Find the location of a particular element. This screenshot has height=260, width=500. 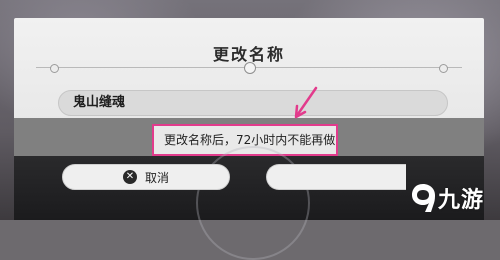

annotation-arrow-icon is located at coordinates (306, 102).